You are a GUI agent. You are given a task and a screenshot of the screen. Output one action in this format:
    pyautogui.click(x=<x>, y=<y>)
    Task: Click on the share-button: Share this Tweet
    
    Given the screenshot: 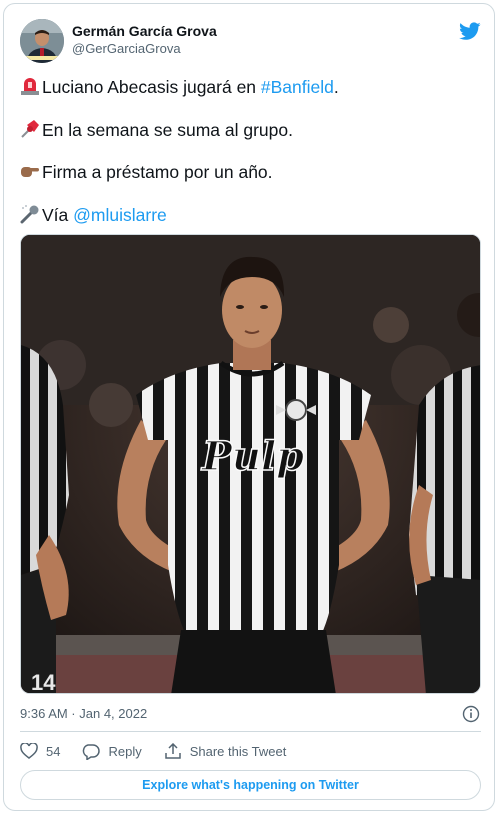 What is the action you would take?
    pyautogui.click(x=225, y=751)
    